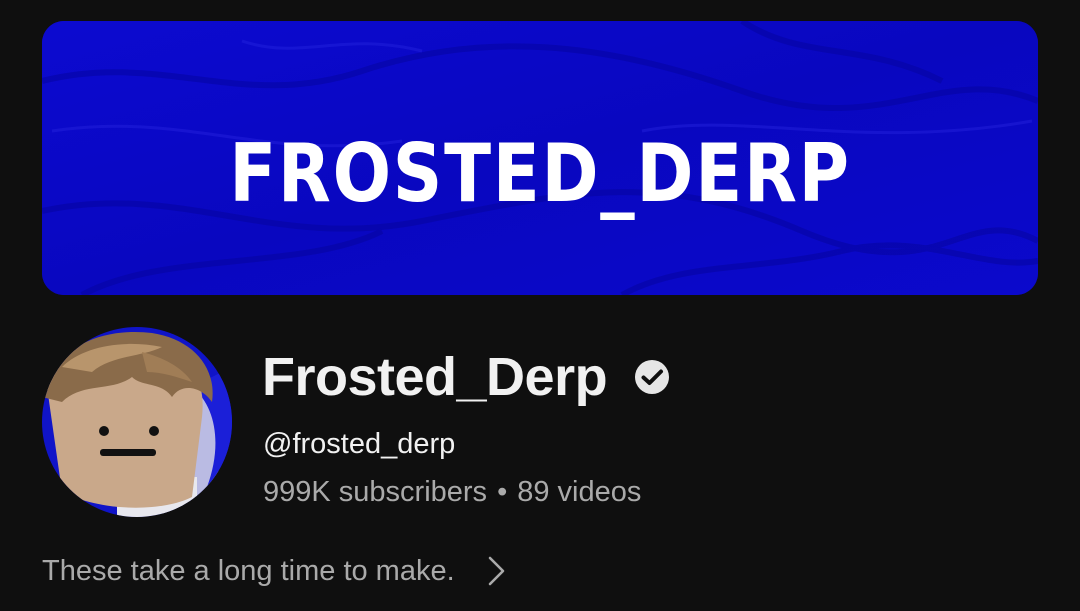 The image size is (1080, 611). Describe the element at coordinates (248, 571) in the screenshot. I see `channel-description: These take a long time to make.` at that location.